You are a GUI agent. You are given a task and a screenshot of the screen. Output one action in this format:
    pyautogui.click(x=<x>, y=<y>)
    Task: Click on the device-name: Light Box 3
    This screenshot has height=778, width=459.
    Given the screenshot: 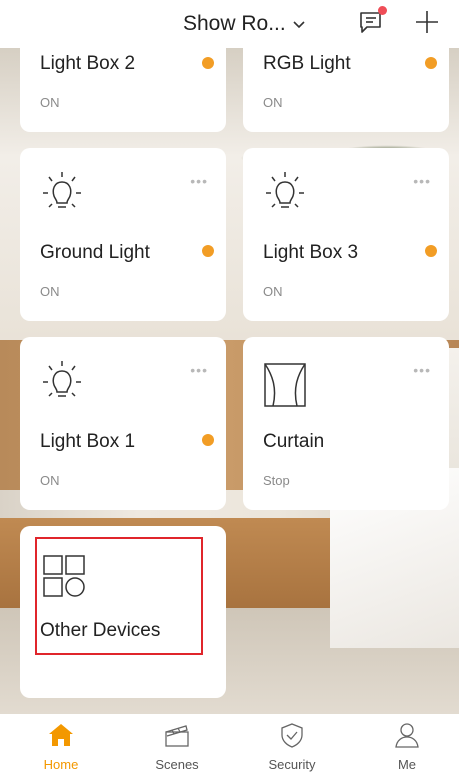 What is the action you would take?
    pyautogui.click(x=311, y=252)
    